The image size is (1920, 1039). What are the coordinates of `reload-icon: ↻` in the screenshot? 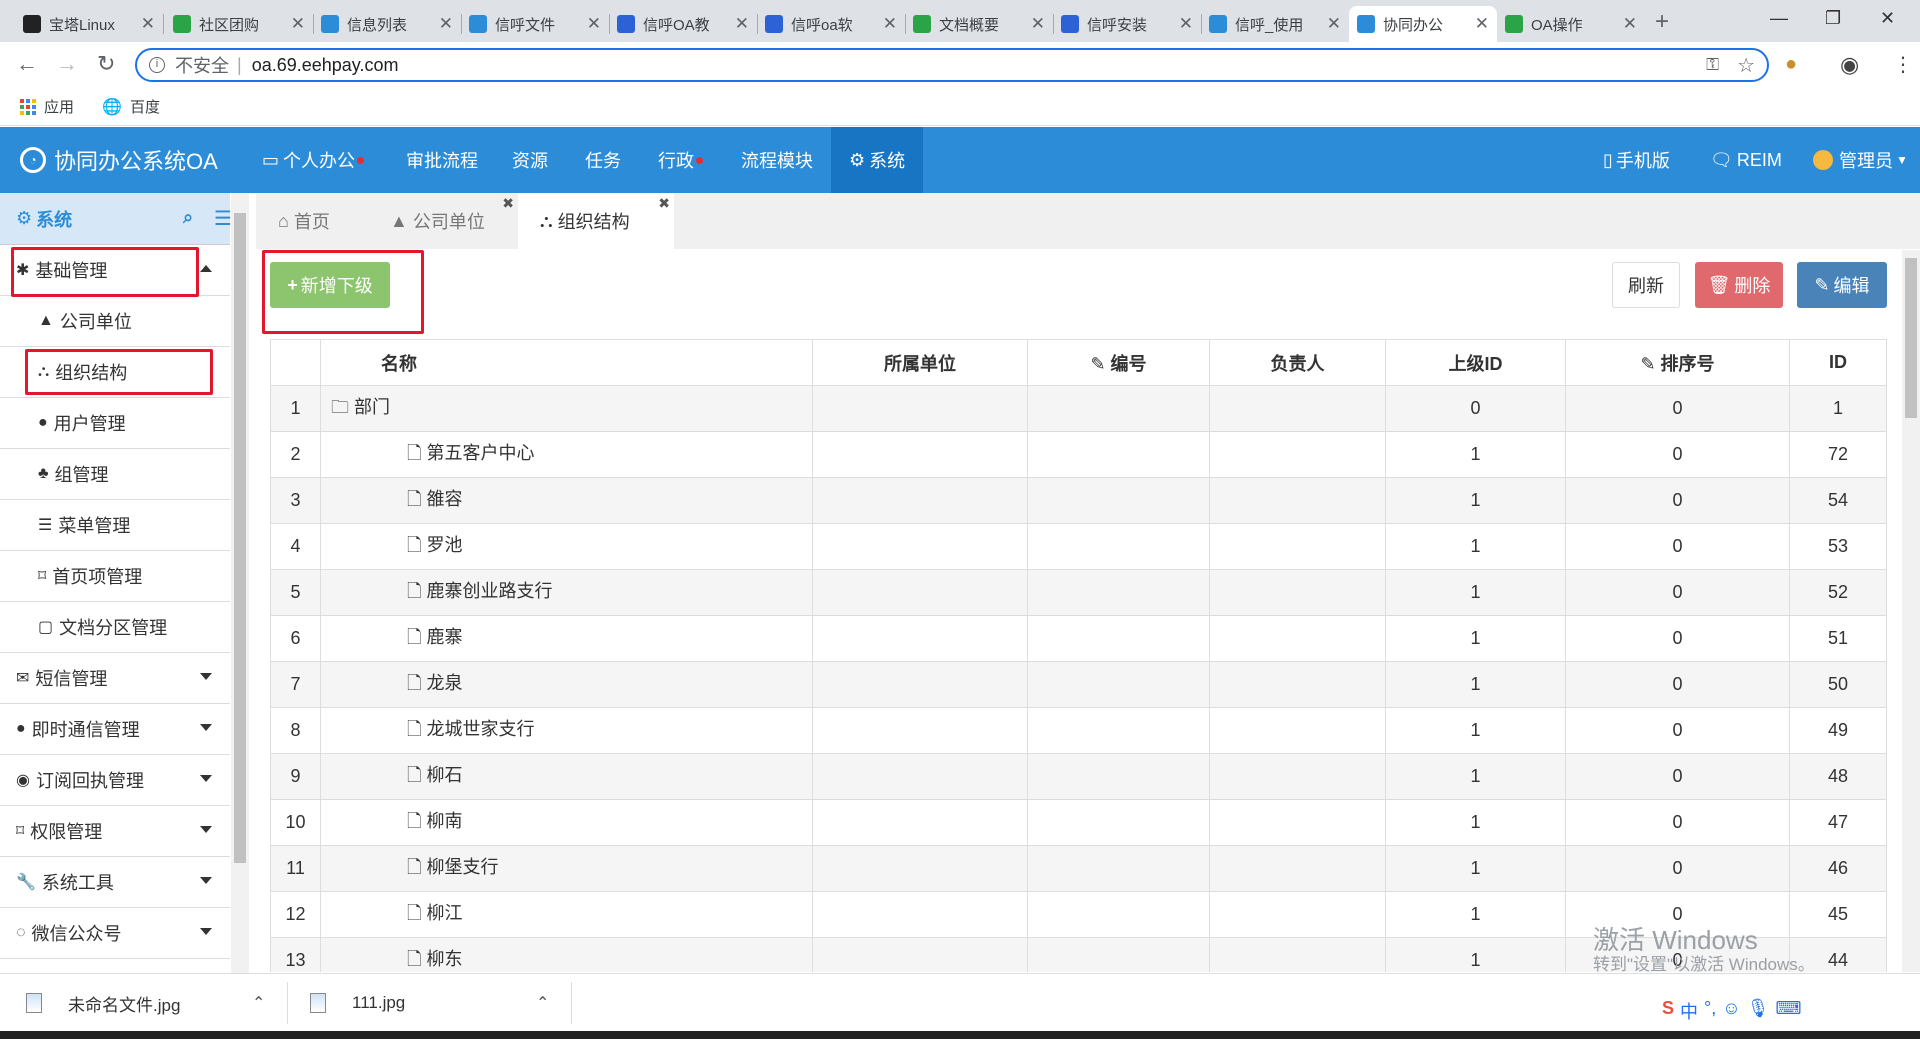 It's located at (106, 64).